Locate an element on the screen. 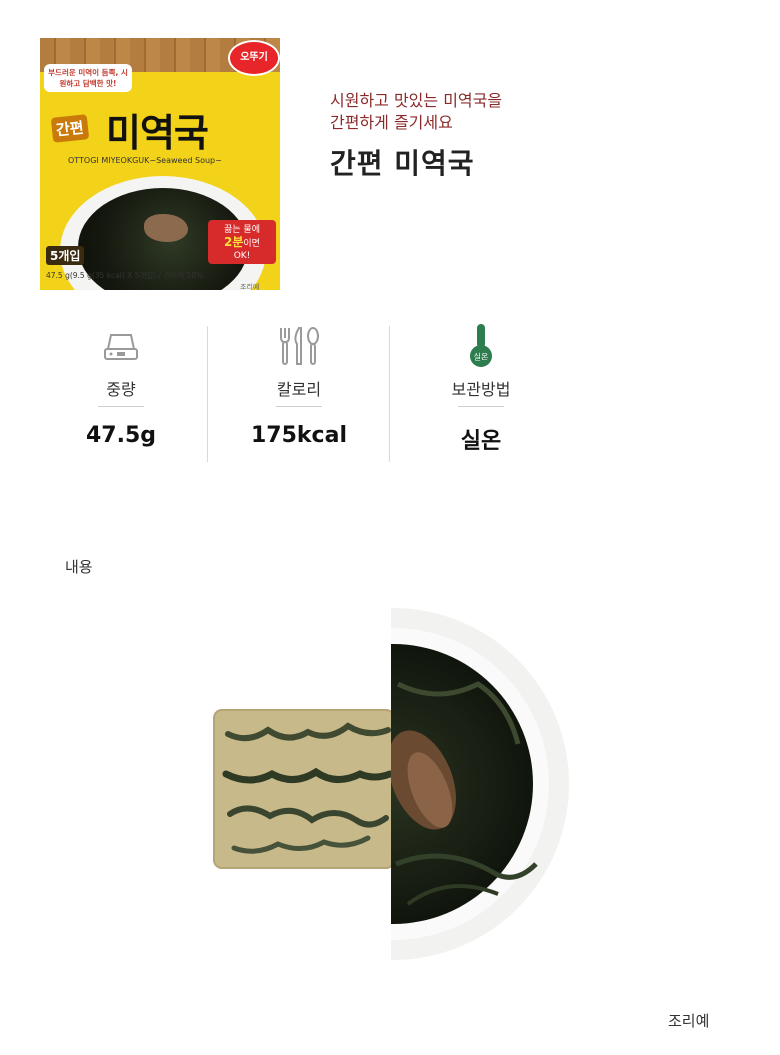 The height and width of the screenshot is (1055, 780). info-weight: 중량 47.5g is located at coordinates (121, 385).